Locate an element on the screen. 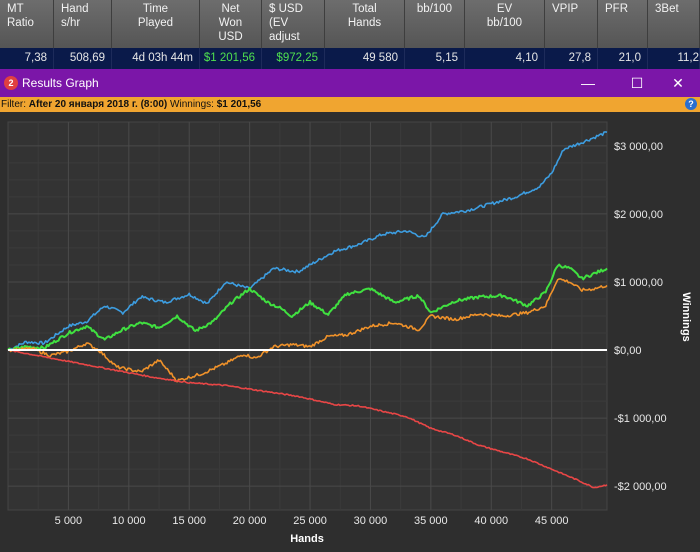  y-axis-label: Winnings is located at coordinates (686, 316).